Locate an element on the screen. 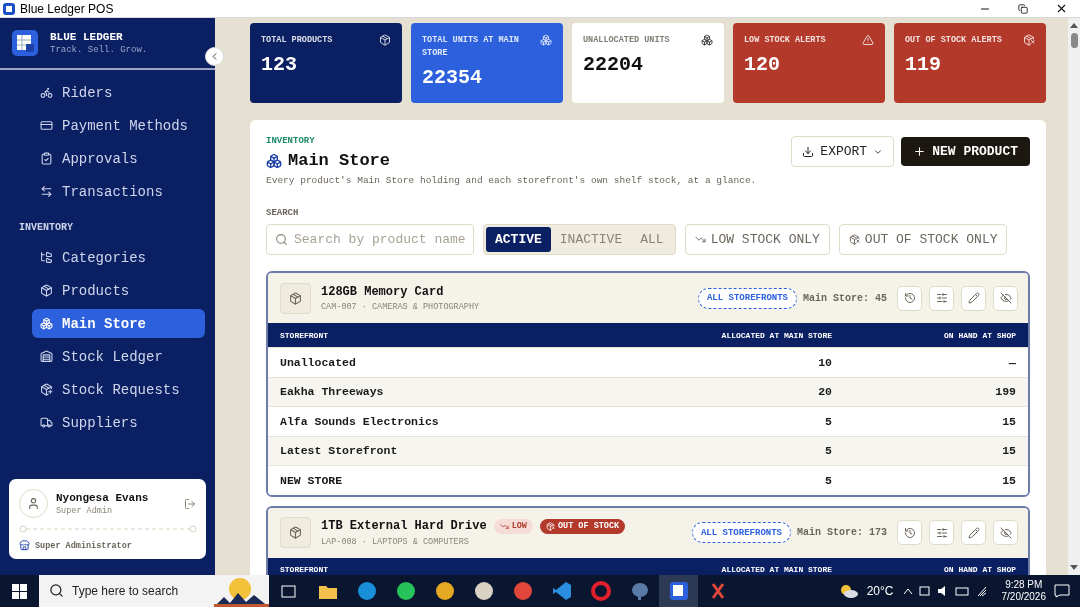  scroll-thumb is located at coordinates (1074, 40).